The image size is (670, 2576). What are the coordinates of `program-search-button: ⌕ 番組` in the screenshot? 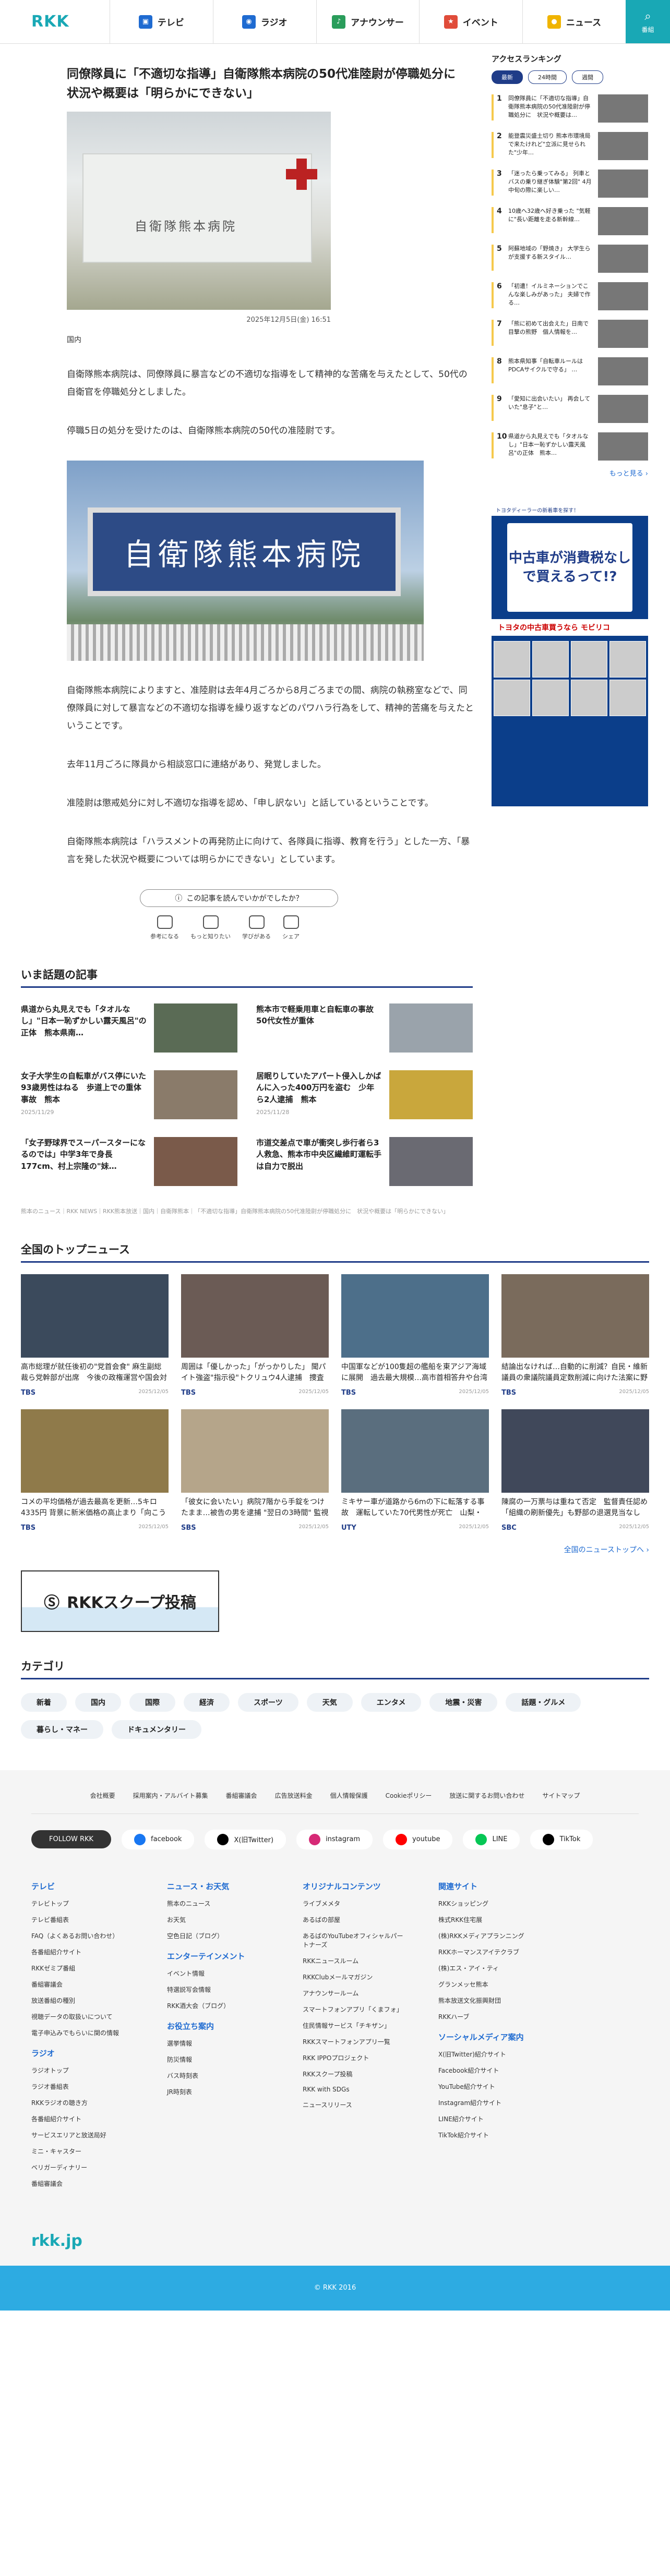 It's located at (648, 21).